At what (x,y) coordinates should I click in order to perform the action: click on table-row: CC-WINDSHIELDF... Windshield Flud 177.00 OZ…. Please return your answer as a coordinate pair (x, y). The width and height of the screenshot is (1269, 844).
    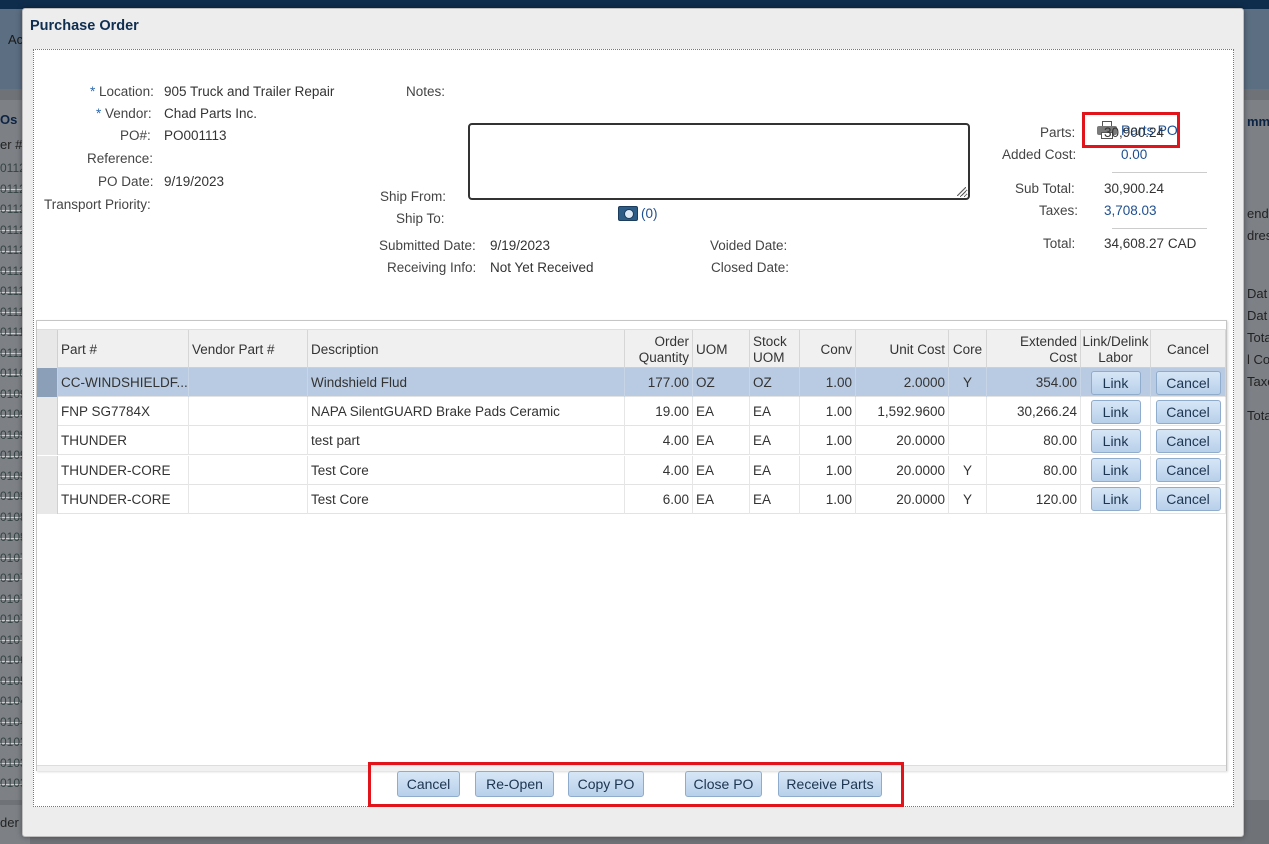
    Looking at the image, I should click on (631, 382).